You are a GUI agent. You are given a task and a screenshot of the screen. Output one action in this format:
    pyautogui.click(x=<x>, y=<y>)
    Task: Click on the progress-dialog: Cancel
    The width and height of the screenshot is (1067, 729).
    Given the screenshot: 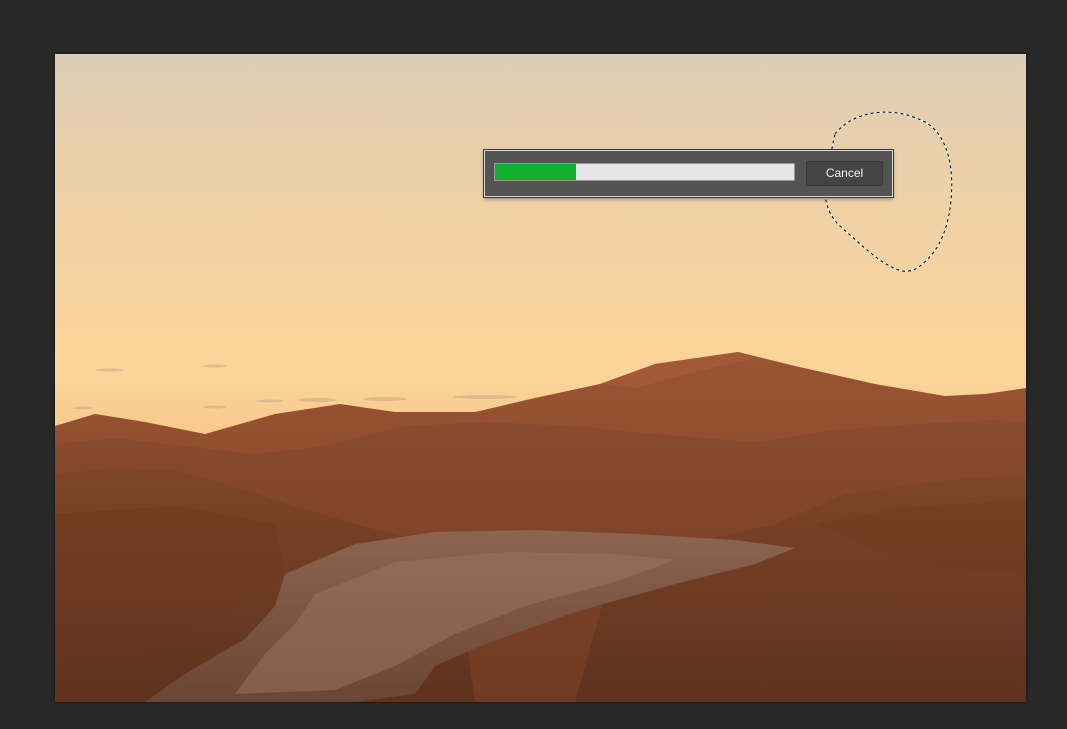 What is the action you would take?
    pyautogui.click(x=688, y=173)
    